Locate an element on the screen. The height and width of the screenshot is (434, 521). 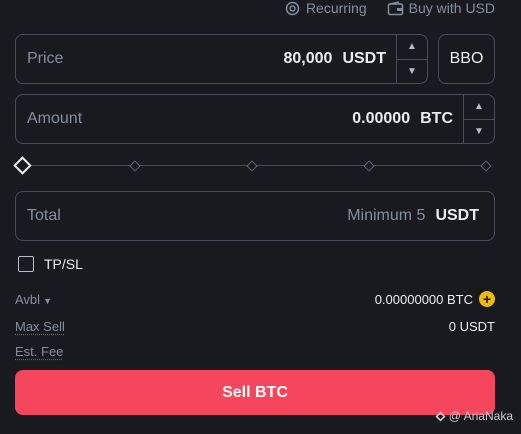
amount-decrement-button: ▼ is located at coordinates (479, 131).